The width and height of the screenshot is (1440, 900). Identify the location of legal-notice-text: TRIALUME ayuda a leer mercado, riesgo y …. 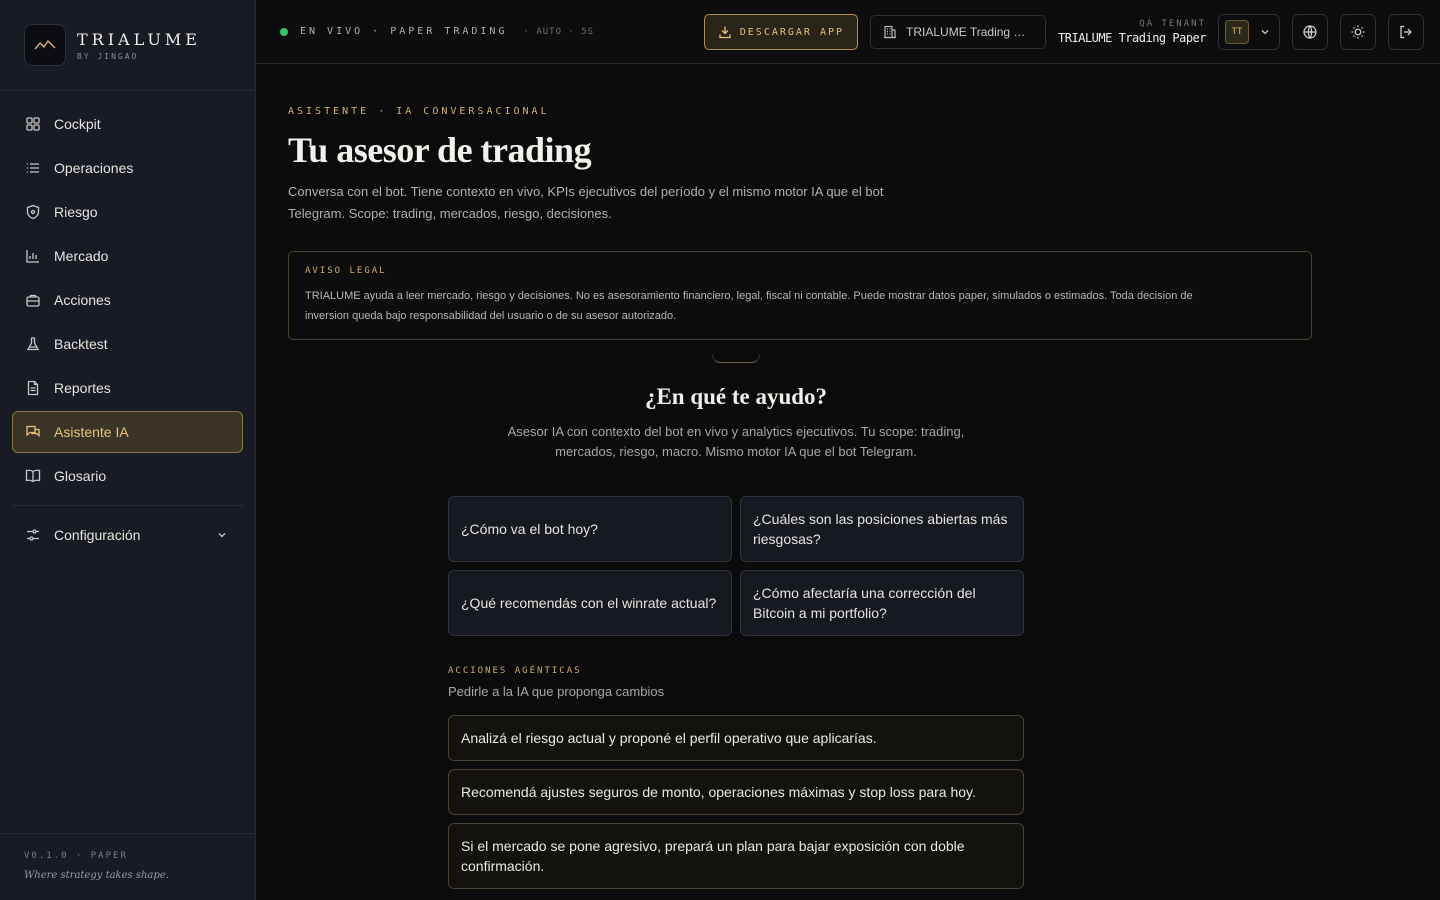
(749, 306).